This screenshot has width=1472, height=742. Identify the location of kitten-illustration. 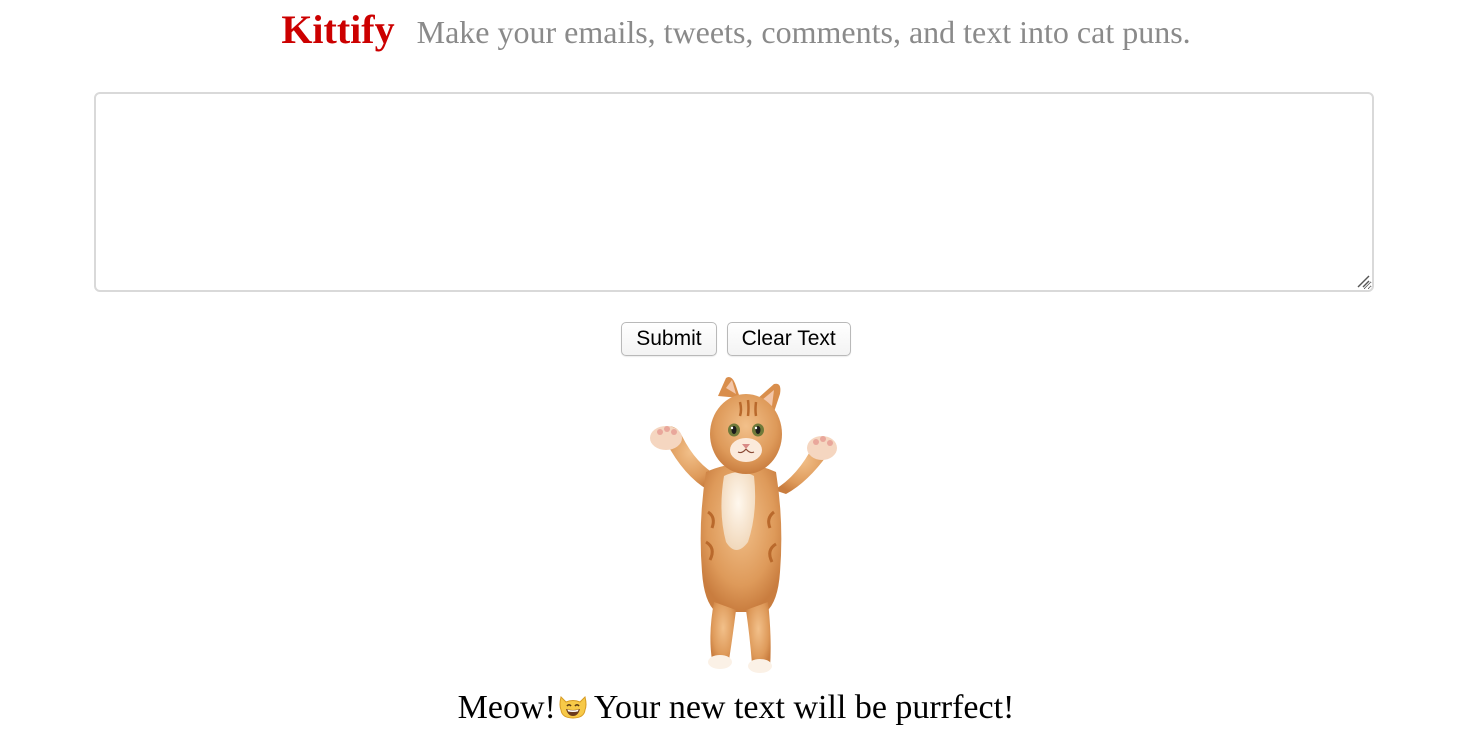
(743, 525).